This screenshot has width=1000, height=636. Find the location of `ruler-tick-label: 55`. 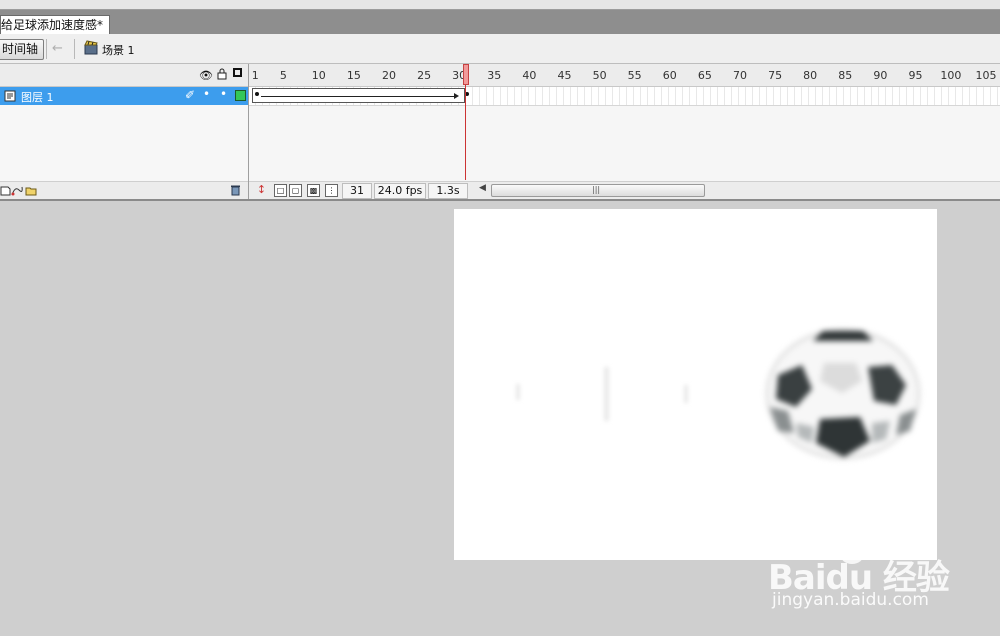

ruler-tick-label: 55 is located at coordinates (634, 75).